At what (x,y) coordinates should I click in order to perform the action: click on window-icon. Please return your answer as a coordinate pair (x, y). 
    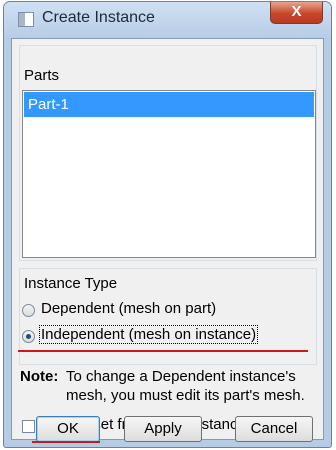
    Looking at the image, I should click on (26, 19).